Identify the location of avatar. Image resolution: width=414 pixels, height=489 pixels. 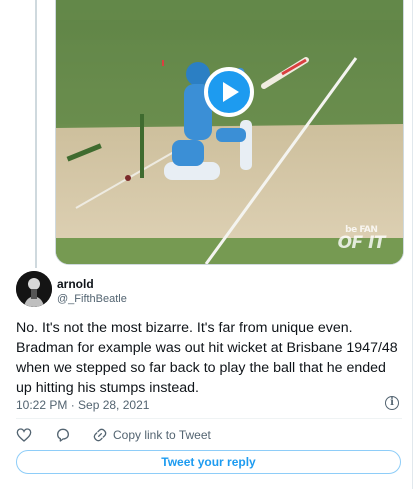
(34, 289).